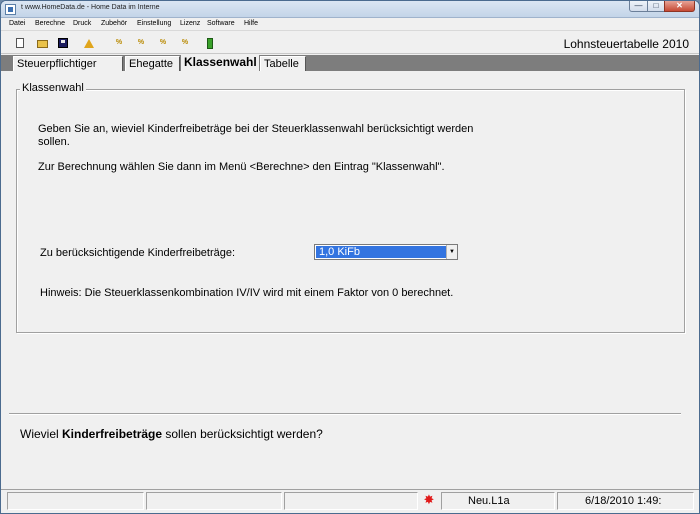 The image size is (700, 514). What do you see at coordinates (242, 434) in the screenshot?
I see `help-question-suffix: sollen berücksichtigt werden?` at bounding box center [242, 434].